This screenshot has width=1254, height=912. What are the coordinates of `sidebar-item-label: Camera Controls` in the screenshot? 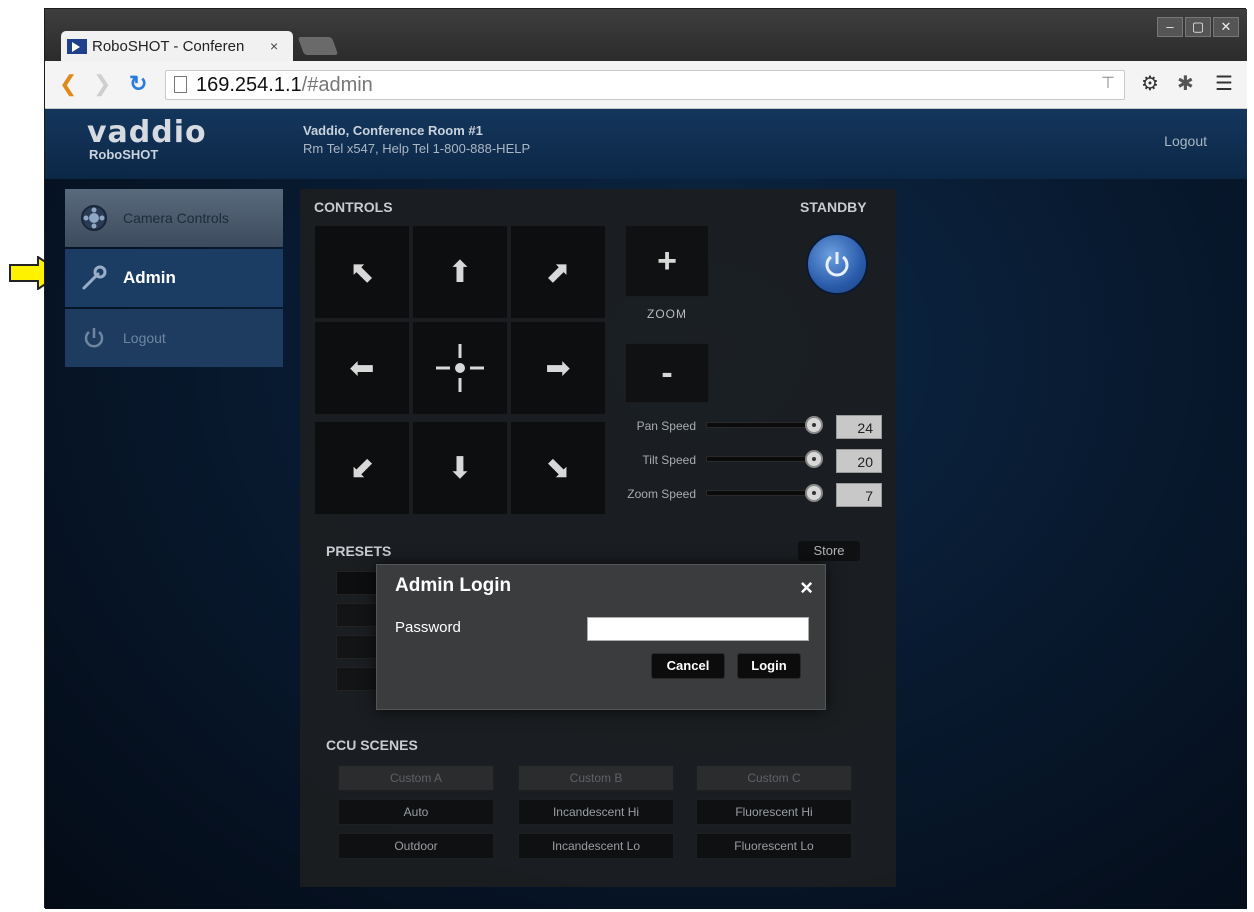 It's located at (176, 218).